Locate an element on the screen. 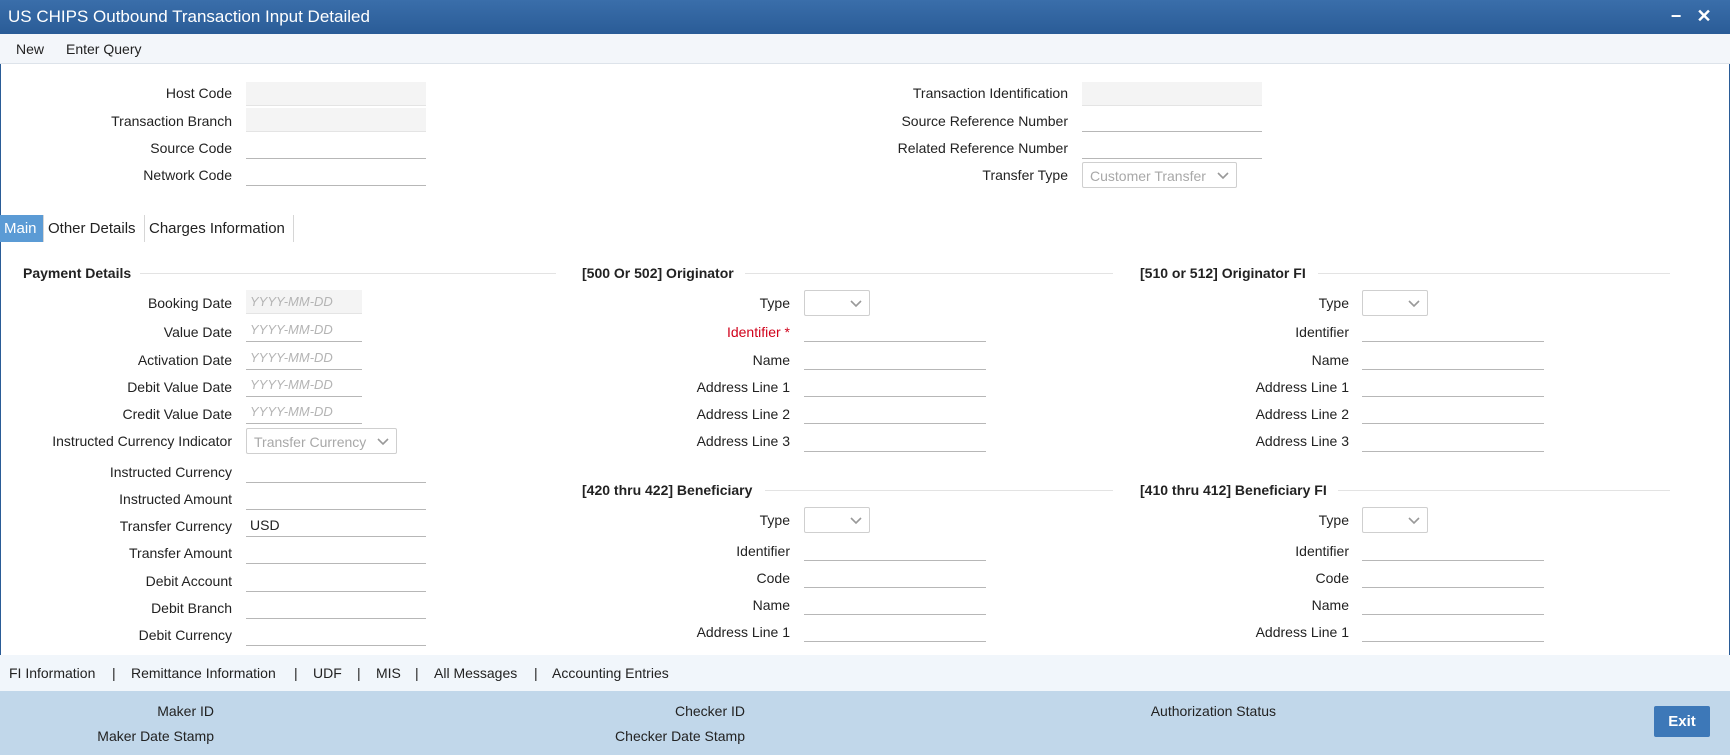 The height and width of the screenshot is (755, 1730). beneficiary-type-select is located at coordinates (837, 520).